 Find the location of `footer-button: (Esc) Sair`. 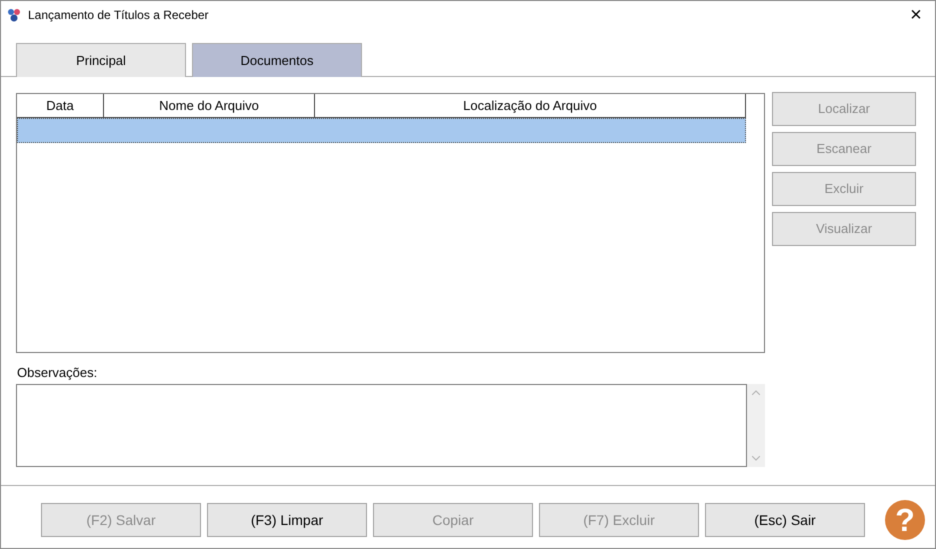

footer-button: (Esc) Sair is located at coordinates (785, 520).